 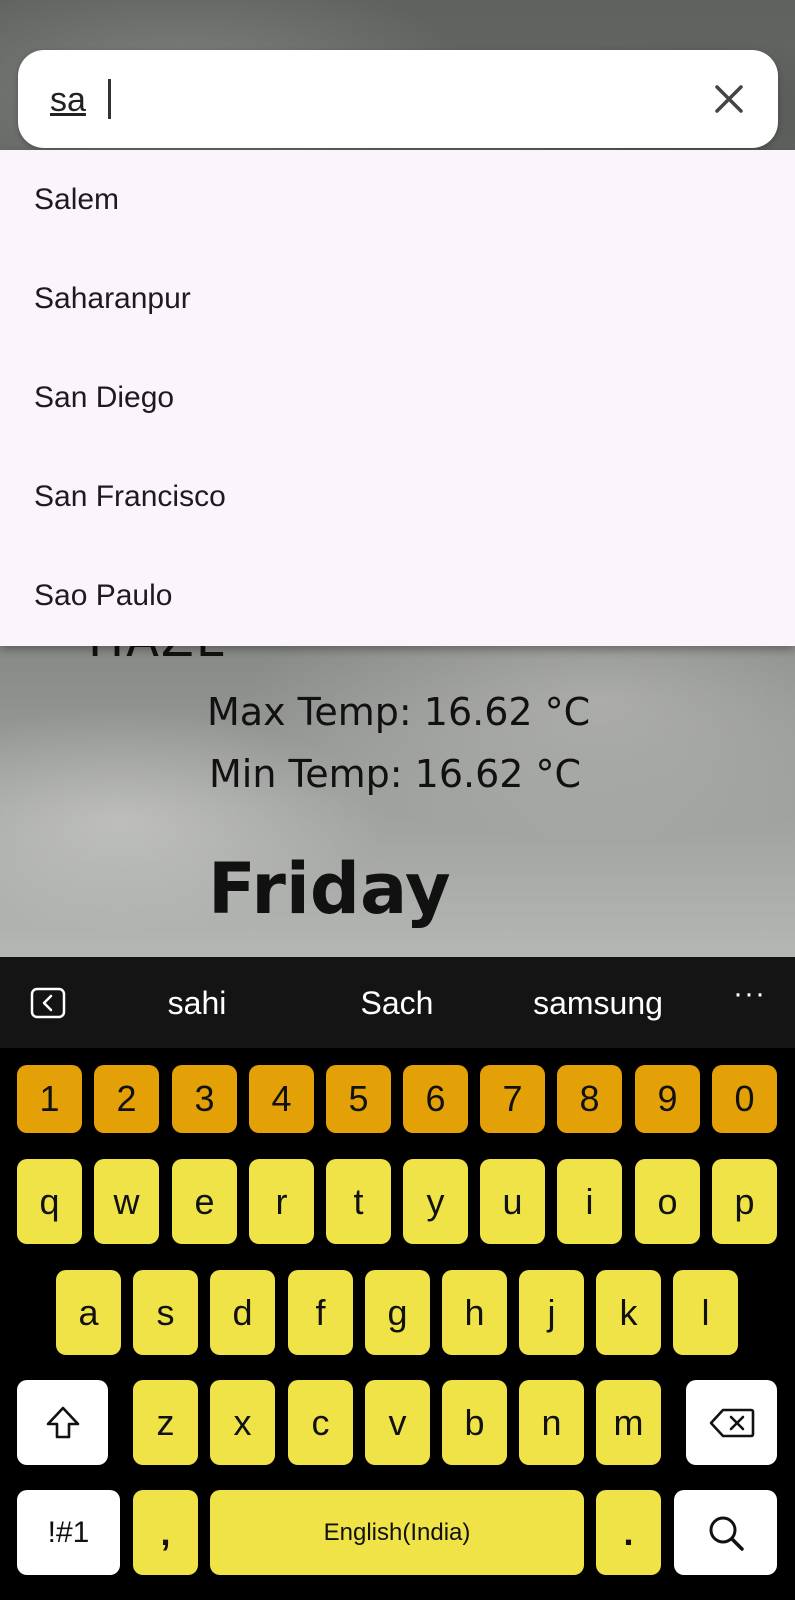 What do you see at coordinates (358, 1099) in the screenshot?
I see `key-5: 5` at bounding box center [358, 1099].